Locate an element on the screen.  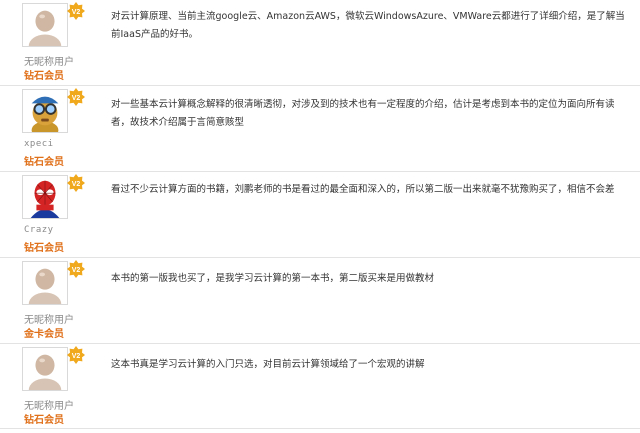
username: xpeci is located at coordinates (39, 144).